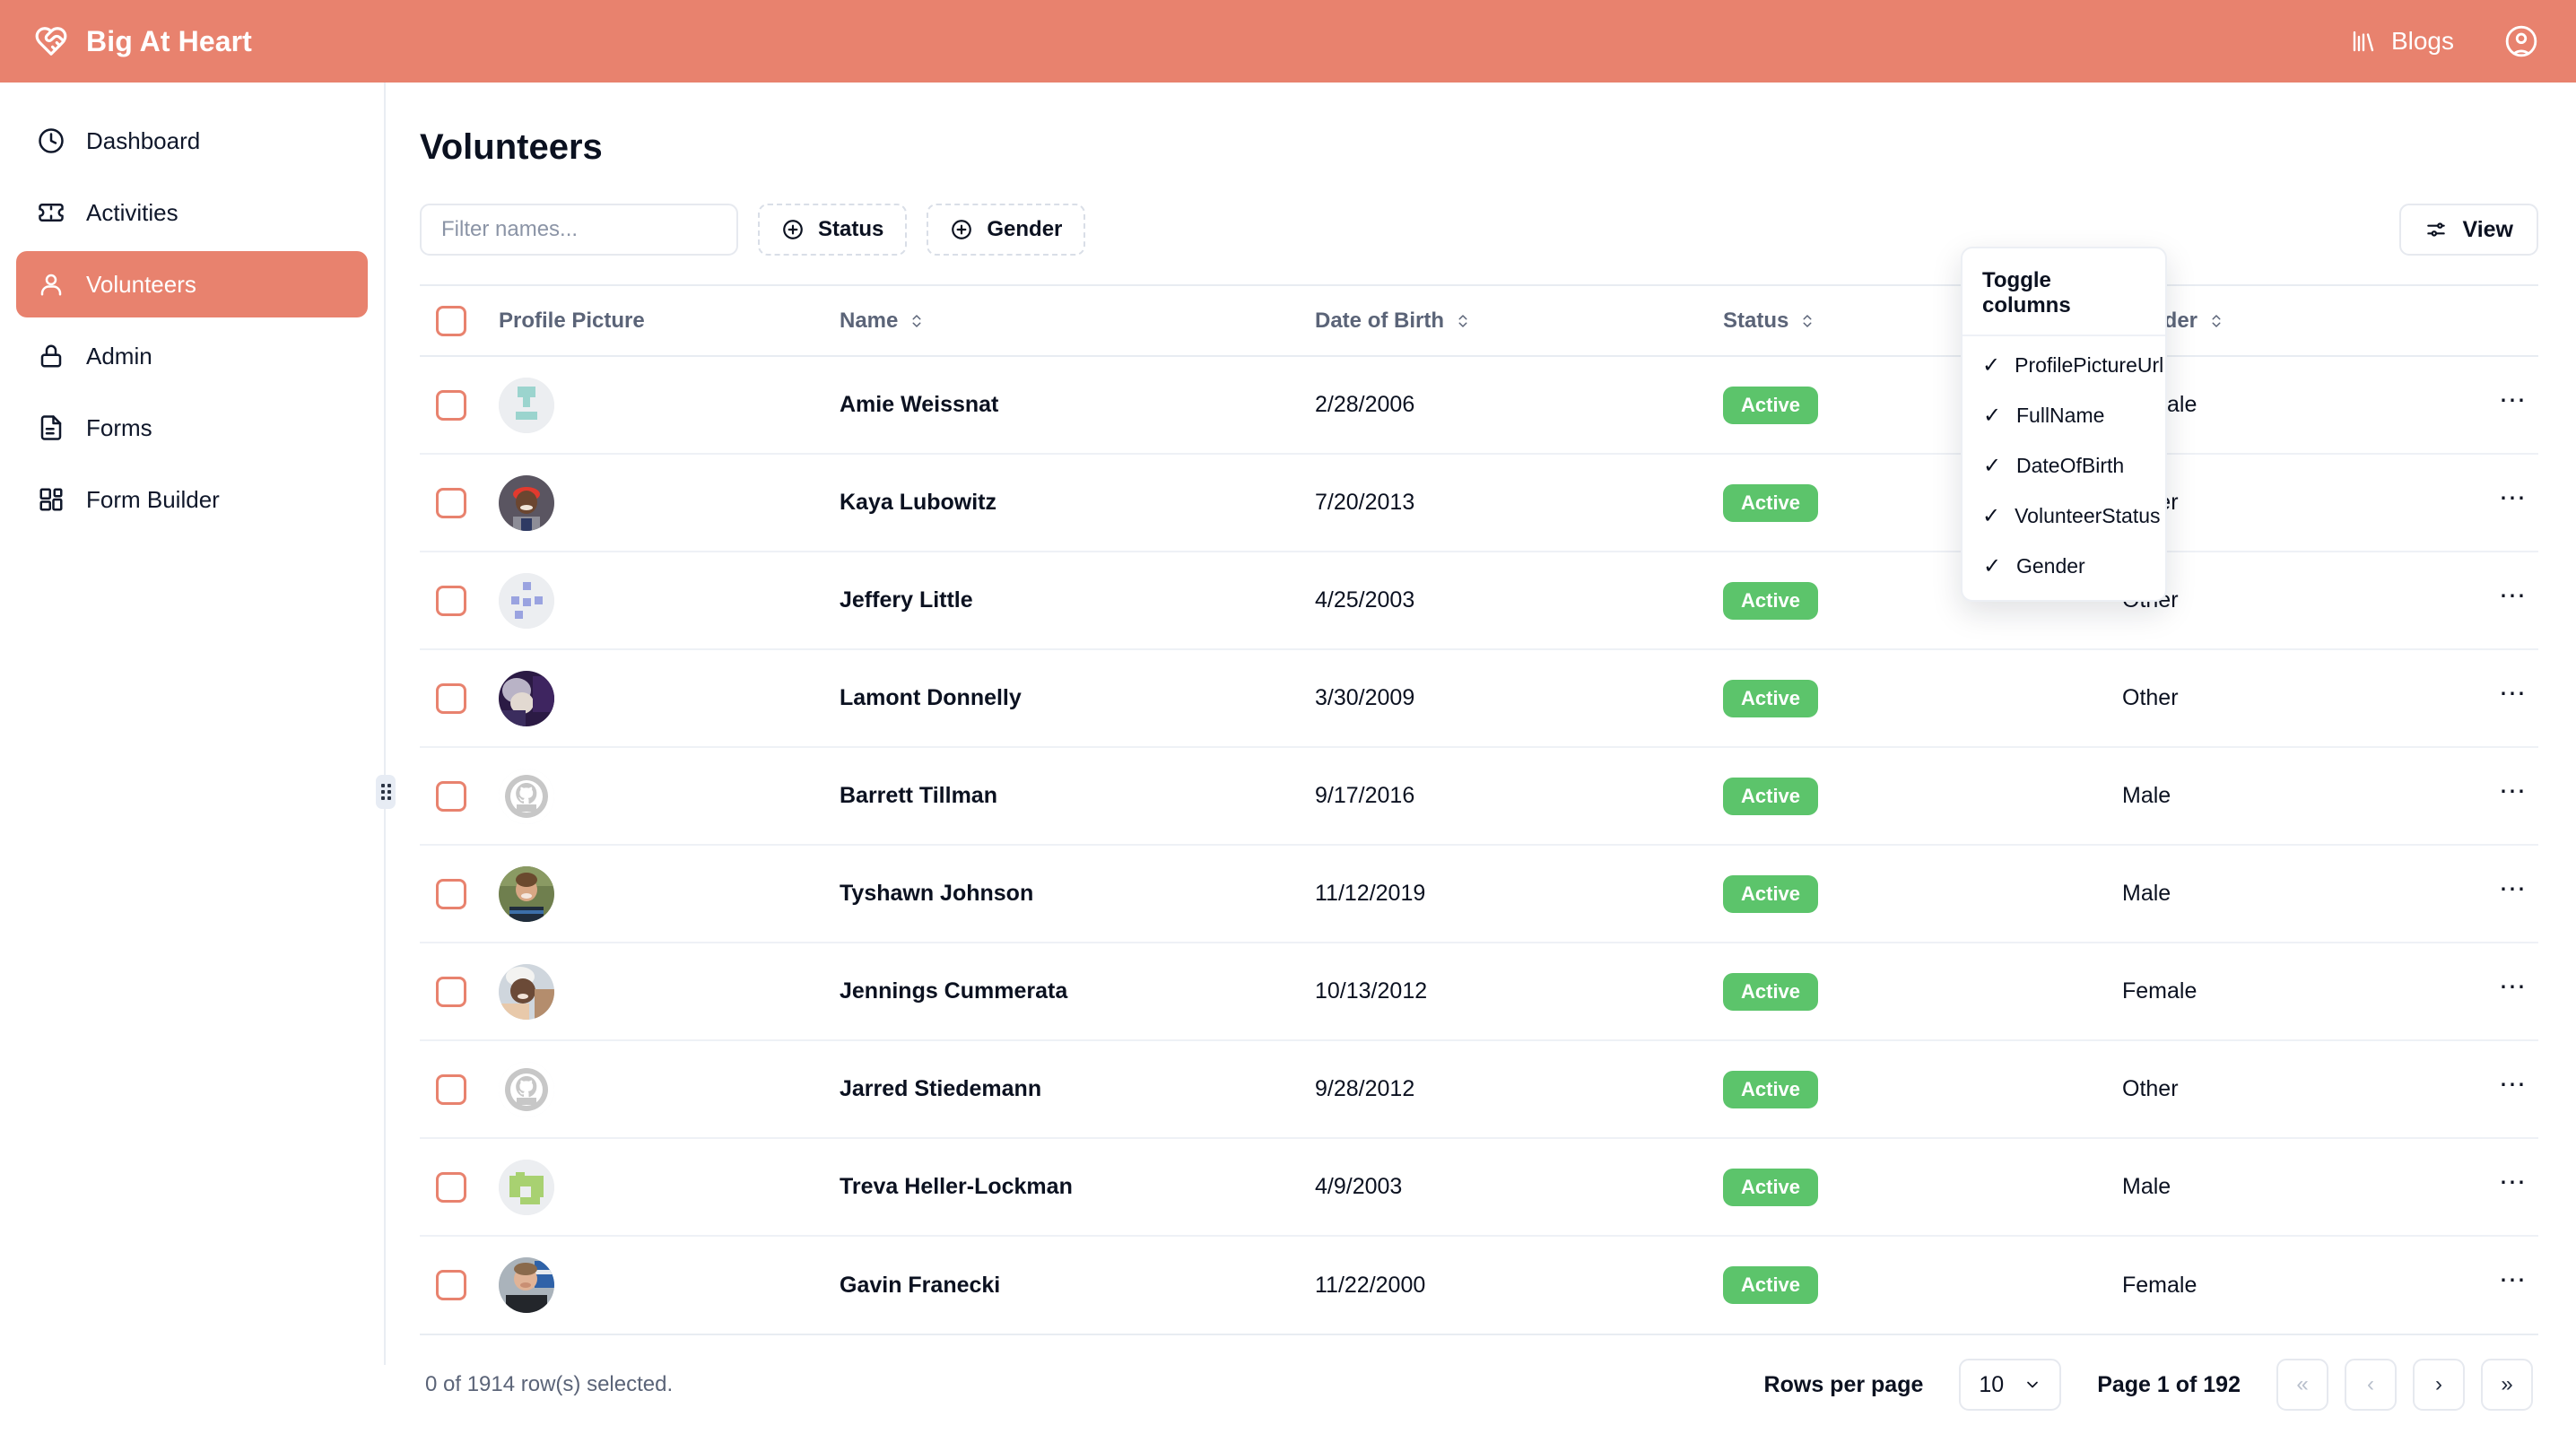  What do you see at coordinates (1479, 699) in the screenshot?
I see `table-row: Lamont Donnelly 3/30/2009 Active Other ⋯` at bounding box center [1479, 699].